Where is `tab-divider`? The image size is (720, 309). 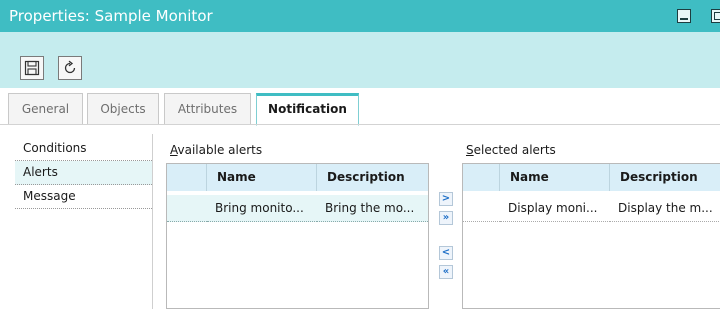
tab-divider is located at coordinates (360, 124).